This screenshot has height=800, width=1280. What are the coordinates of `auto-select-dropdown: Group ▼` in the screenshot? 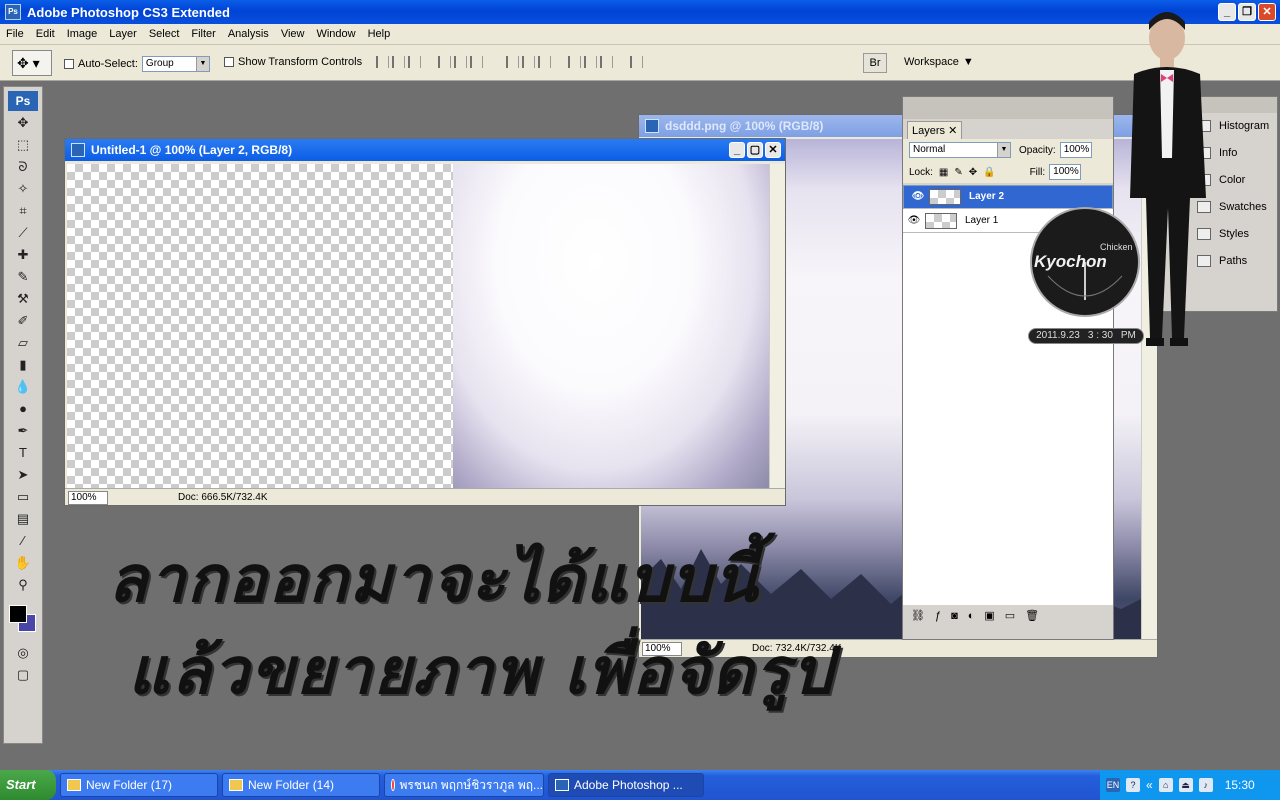 It's located at (175, 64).